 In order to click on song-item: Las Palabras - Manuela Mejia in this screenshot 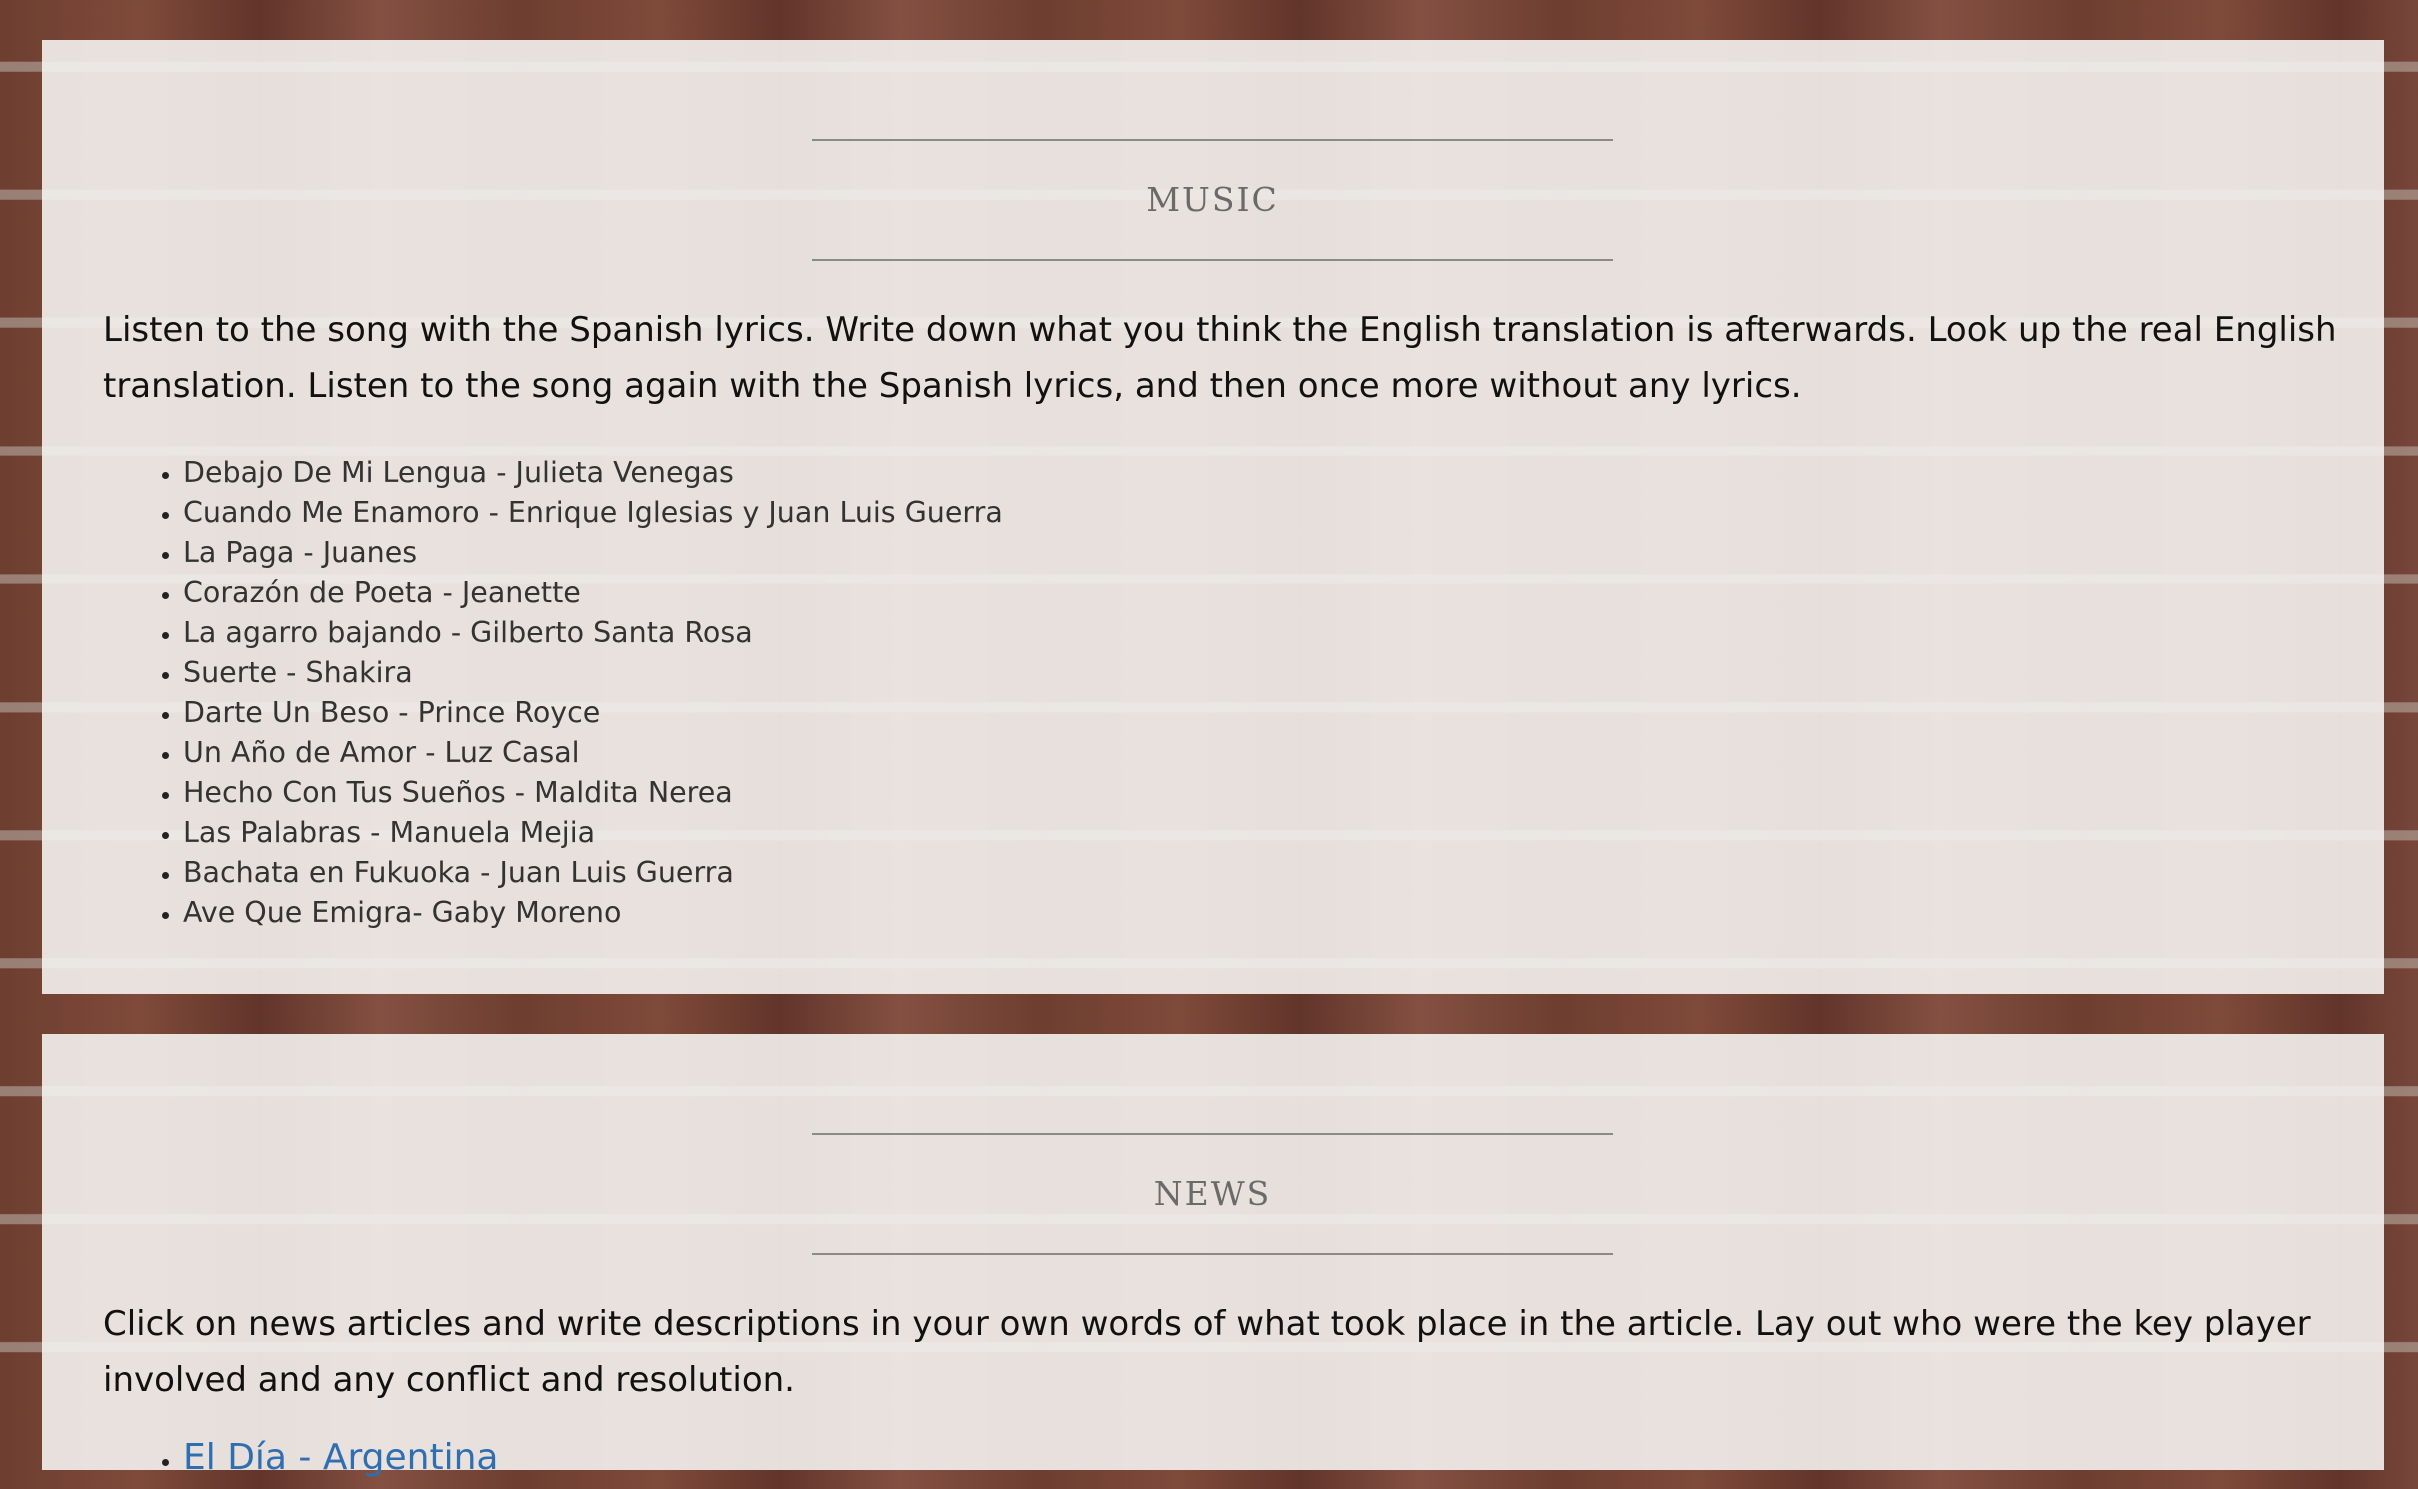, I will do `click(593, 833)`.